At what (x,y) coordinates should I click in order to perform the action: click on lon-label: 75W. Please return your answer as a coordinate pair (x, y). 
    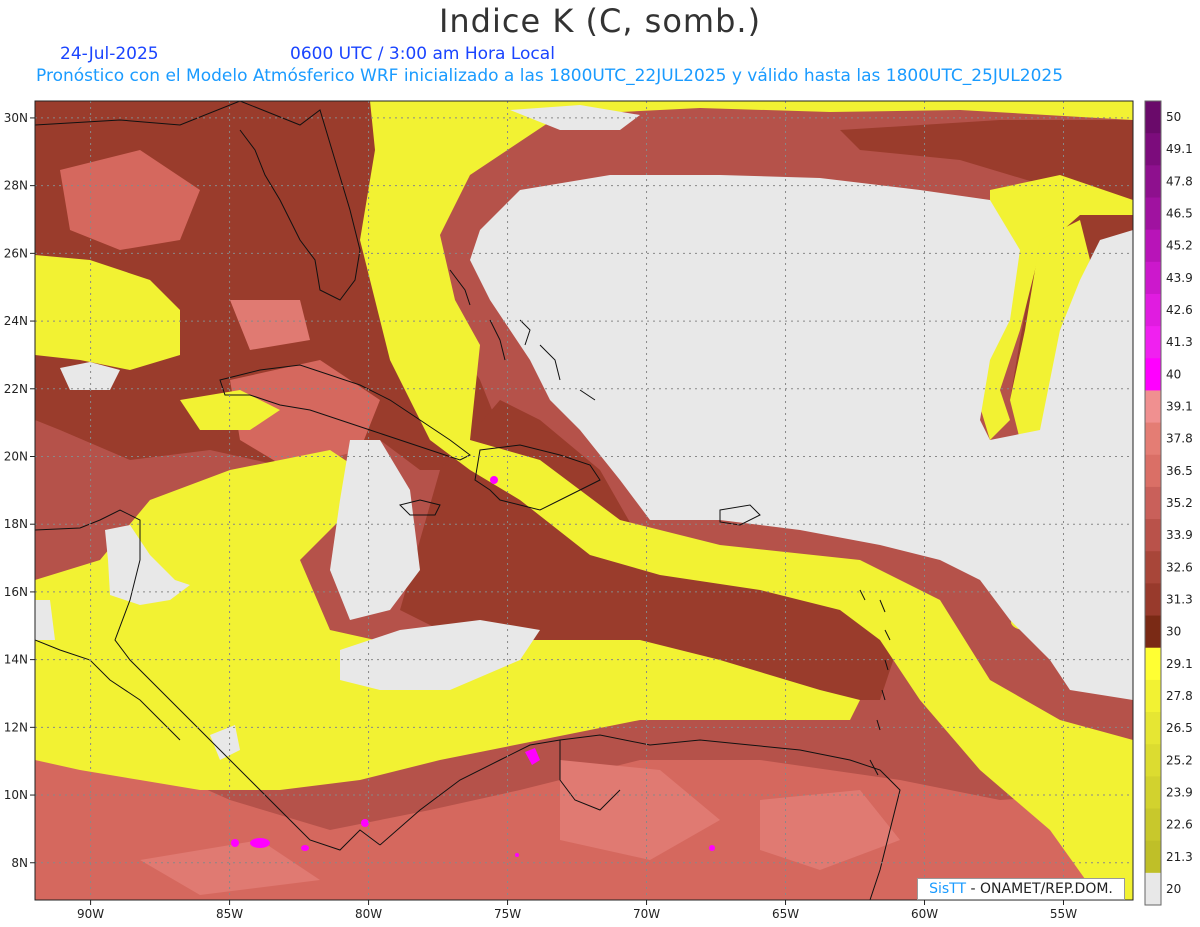
    Looking at the image, I should click on (507, 914).